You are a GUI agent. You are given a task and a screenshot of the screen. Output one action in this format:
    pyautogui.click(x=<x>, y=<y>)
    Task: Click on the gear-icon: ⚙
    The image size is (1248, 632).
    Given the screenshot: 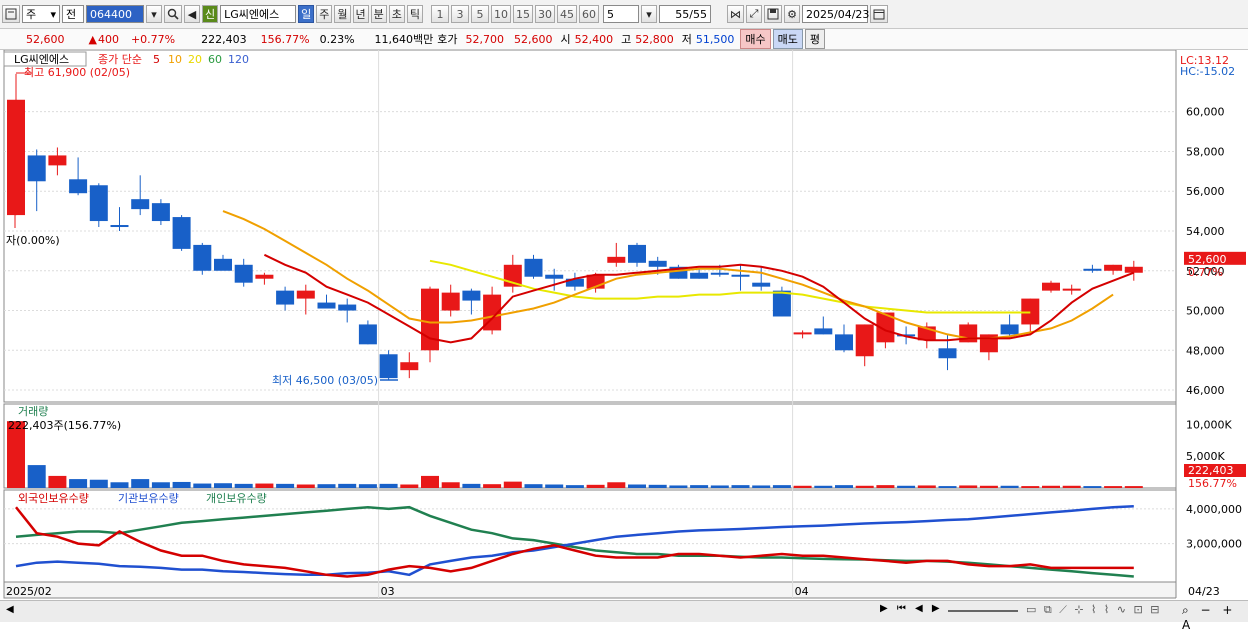 What is the action you would take?
    pyautogui.click(x=792, y=14)
    